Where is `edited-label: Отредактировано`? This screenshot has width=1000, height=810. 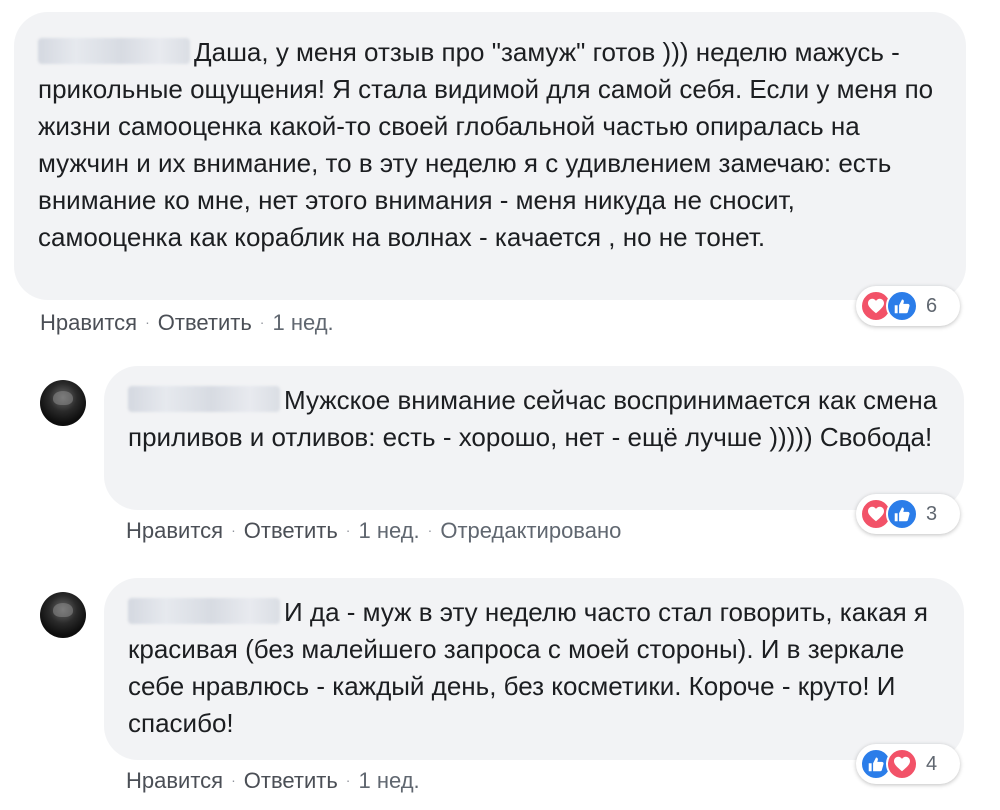
edited-label: Отредактировано is located at coordinates (530, 530).